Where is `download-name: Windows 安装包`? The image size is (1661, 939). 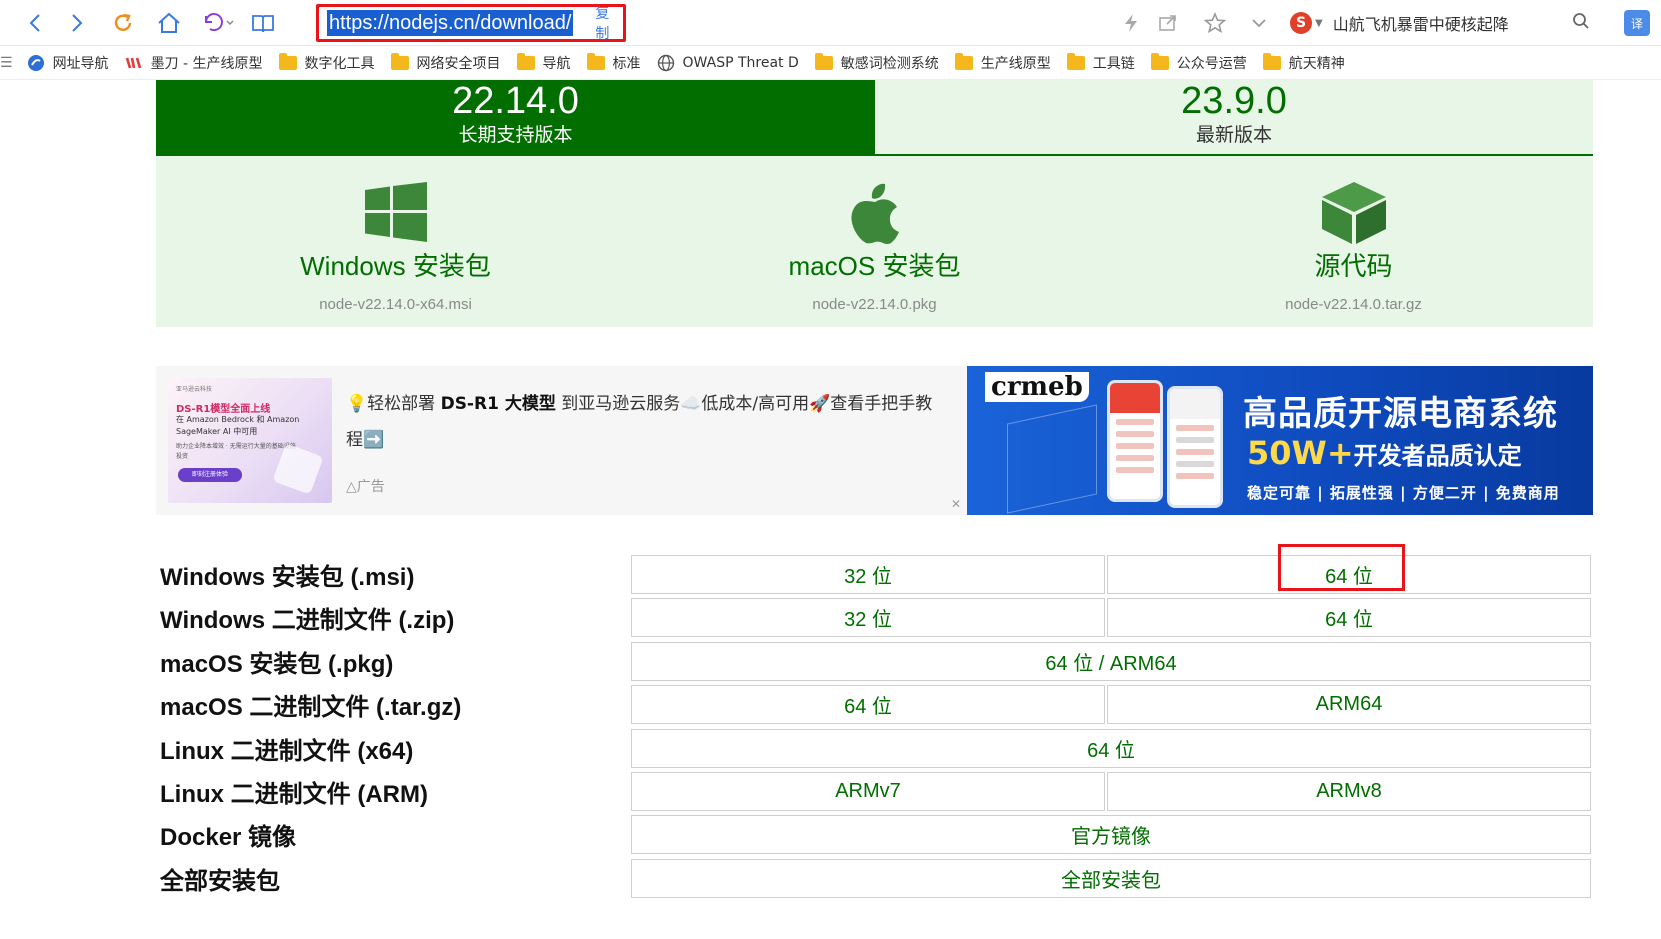 download-name: Windows 安装包 is located at coordinates (395, 266).